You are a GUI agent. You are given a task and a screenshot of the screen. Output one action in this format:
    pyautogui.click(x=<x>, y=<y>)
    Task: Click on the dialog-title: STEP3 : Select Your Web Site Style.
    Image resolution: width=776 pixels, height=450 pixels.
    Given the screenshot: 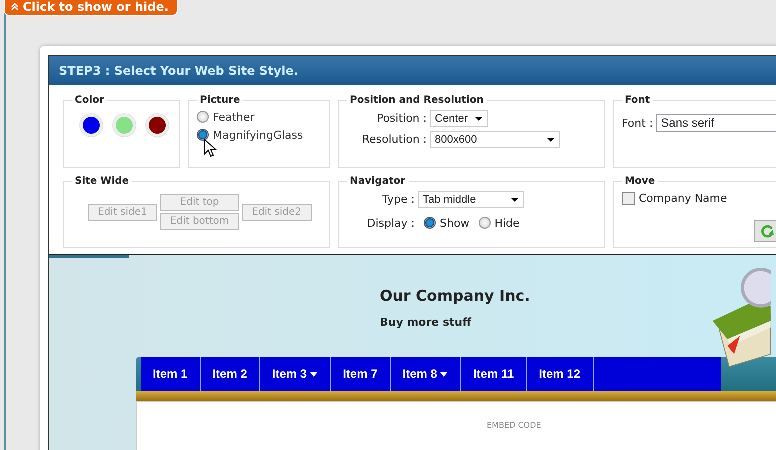 What is the action you would take?
    pyautogui.click(x=178, y=71)
    